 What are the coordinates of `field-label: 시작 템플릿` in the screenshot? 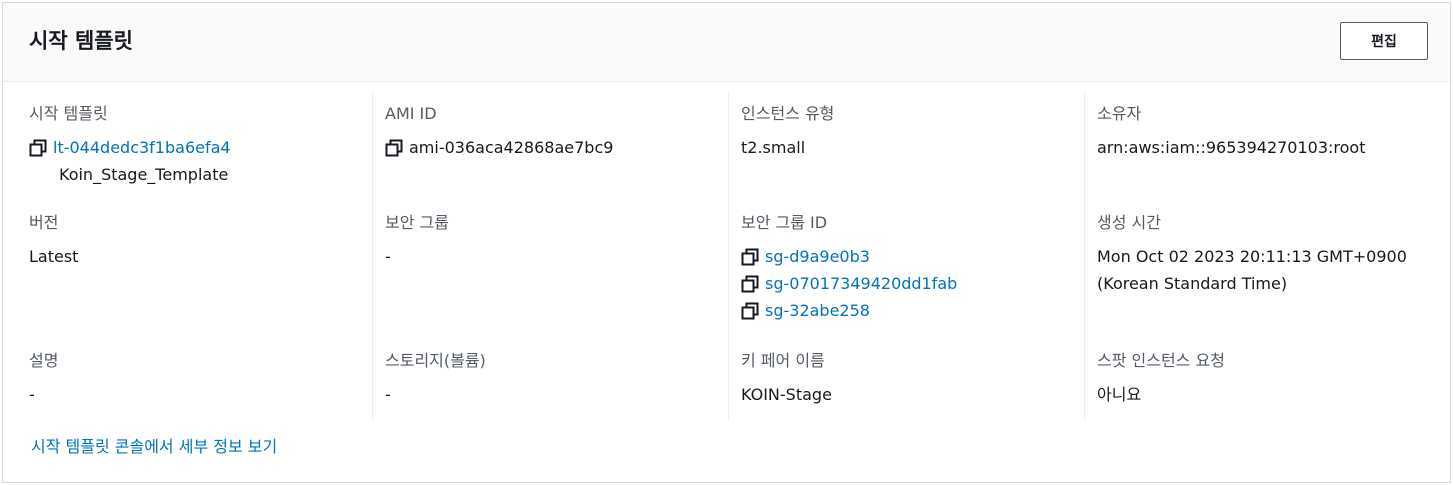 It's located at (68, 113).